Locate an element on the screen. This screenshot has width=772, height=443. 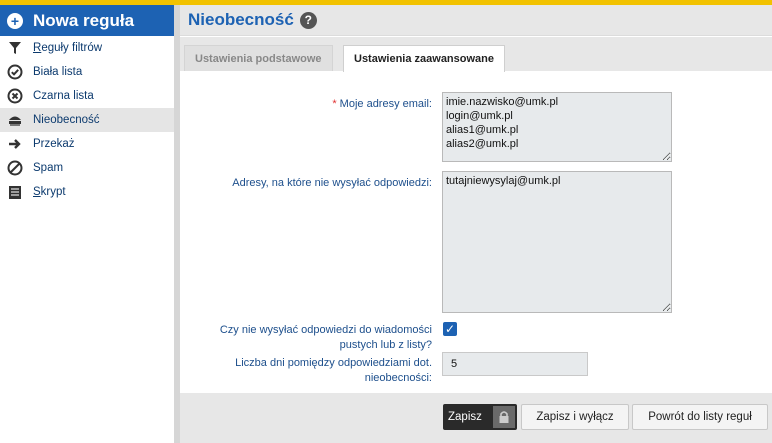
emails-label-row: * Moje adresy email: is located at coordinates (382, 104).